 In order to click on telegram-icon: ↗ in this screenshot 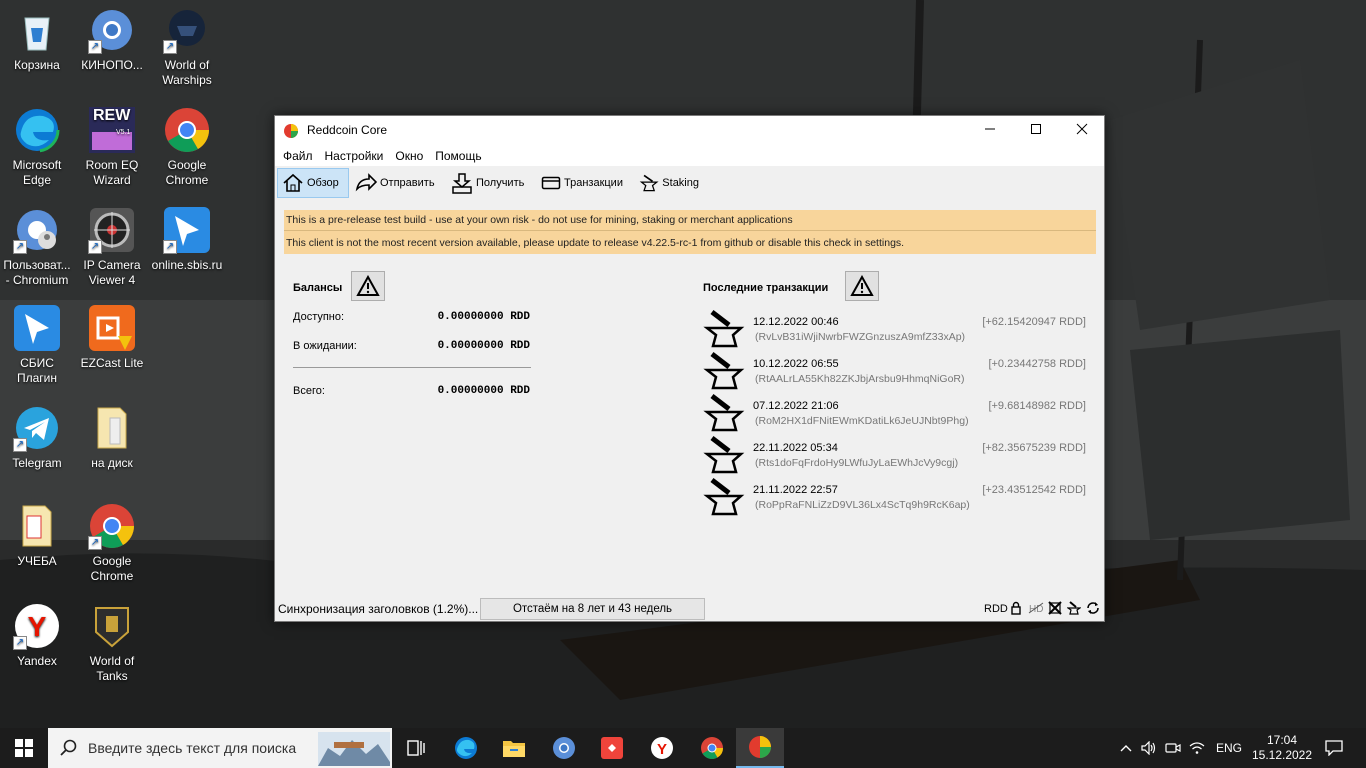, I will do `click(37, 428)`.